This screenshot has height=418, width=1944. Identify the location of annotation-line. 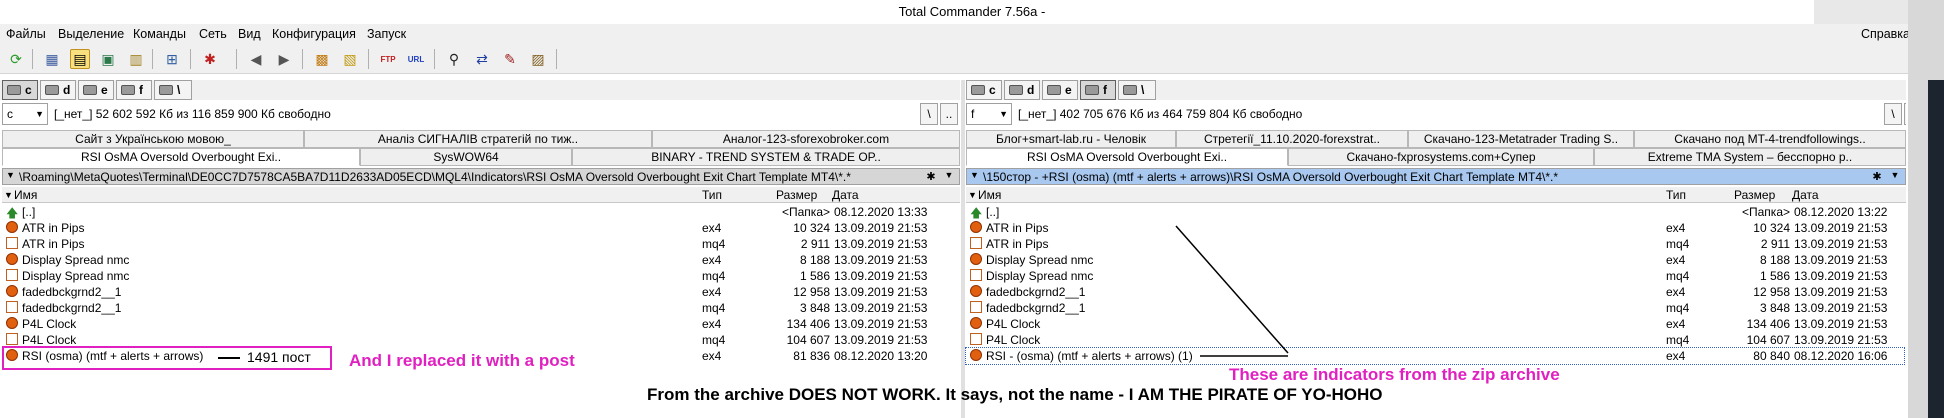
(1232, 289).